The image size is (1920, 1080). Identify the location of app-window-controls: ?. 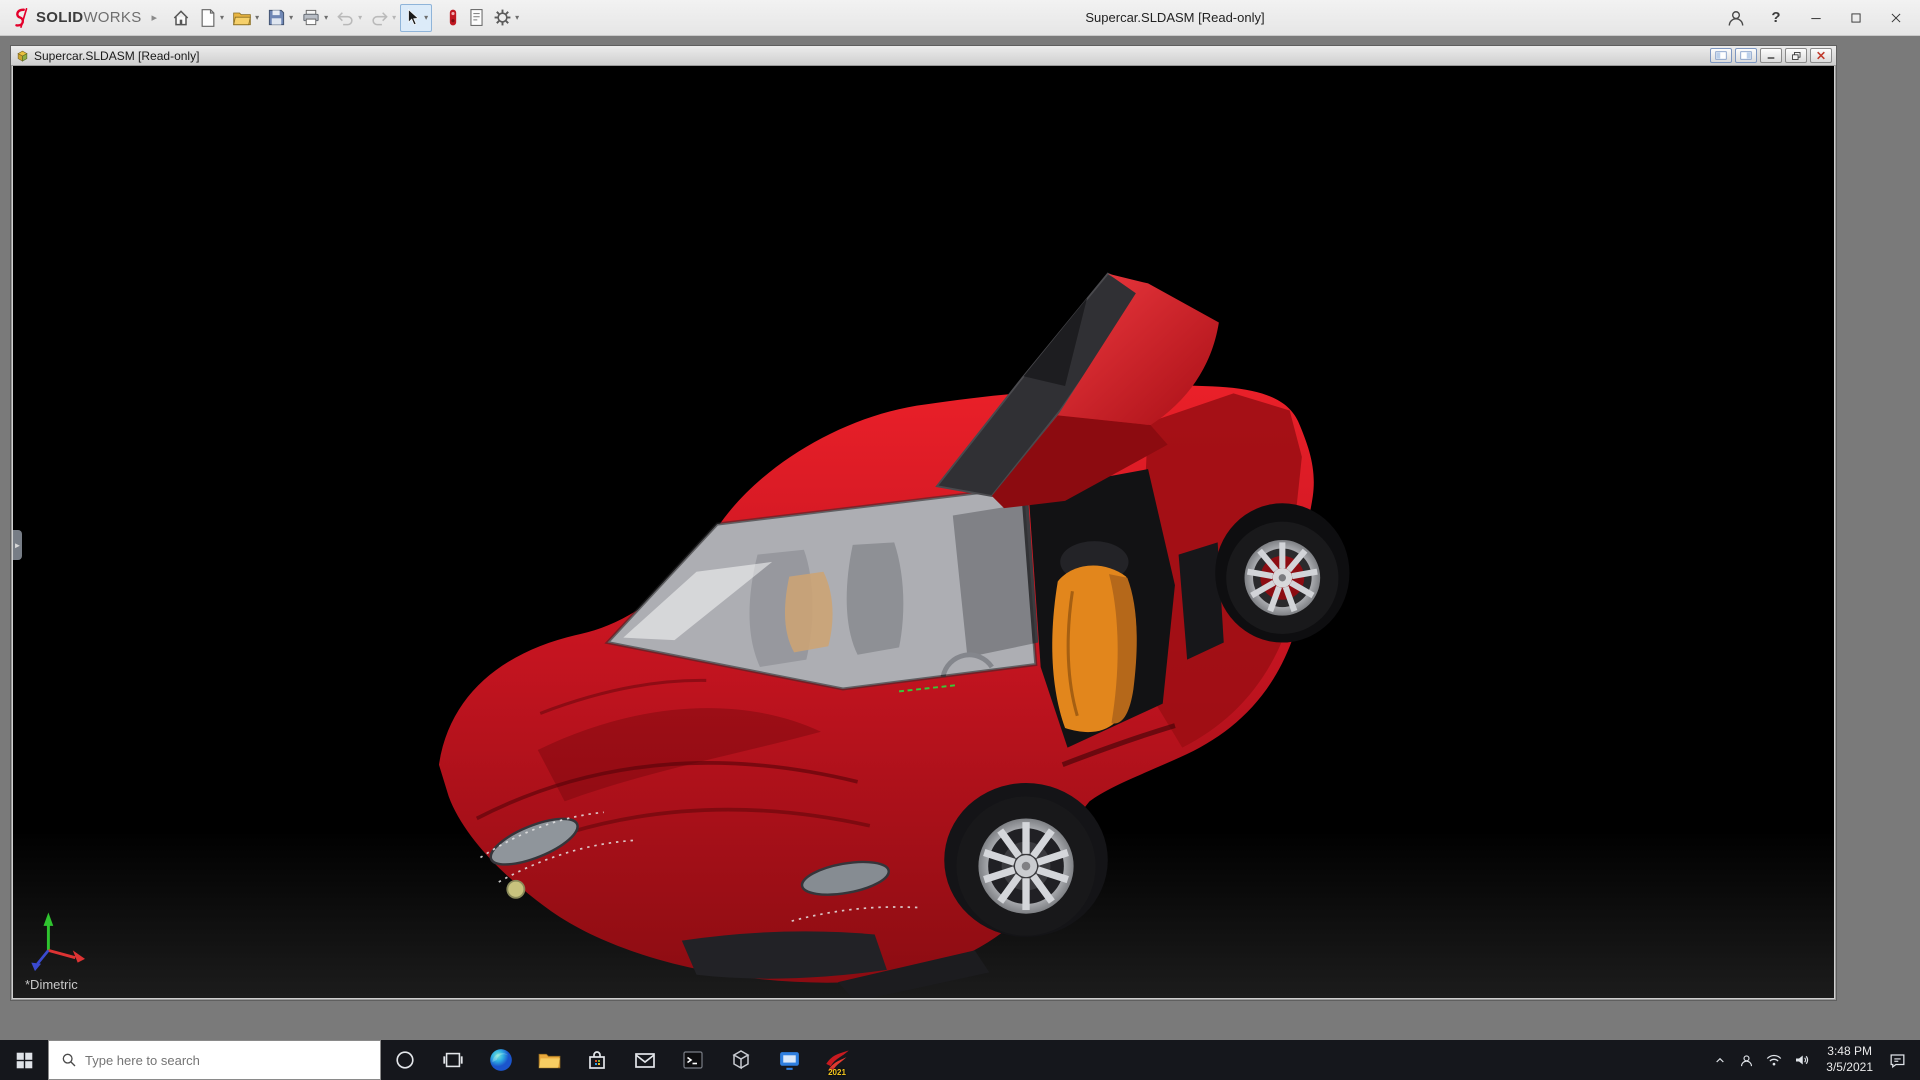
(1816, 18).